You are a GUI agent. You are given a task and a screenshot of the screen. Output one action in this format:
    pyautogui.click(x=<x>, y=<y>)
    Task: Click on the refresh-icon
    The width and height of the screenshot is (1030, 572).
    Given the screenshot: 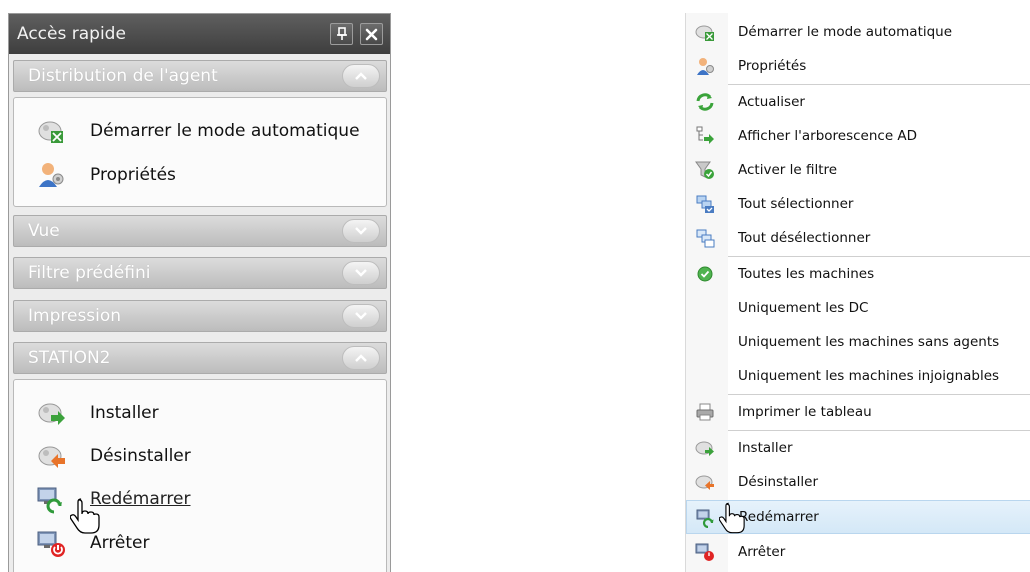 What is the action you would take?
    pyautogui.click(x=705, y=102)
    